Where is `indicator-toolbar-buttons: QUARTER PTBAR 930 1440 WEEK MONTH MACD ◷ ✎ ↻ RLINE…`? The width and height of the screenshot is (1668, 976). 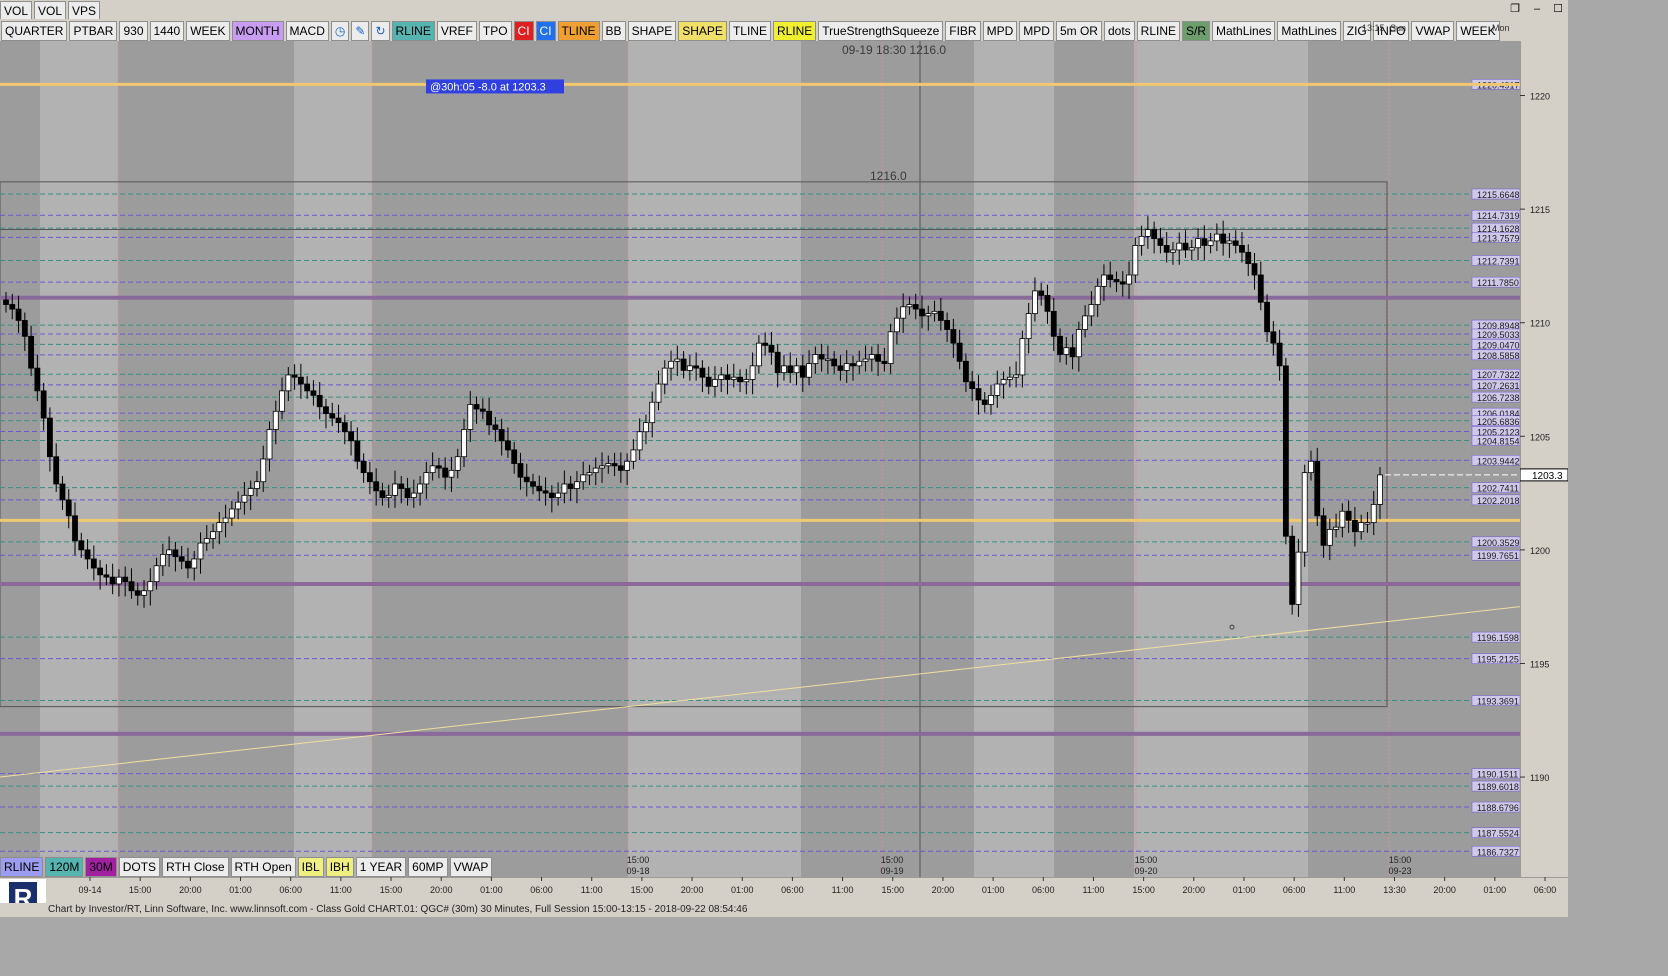
indicator-toolbar-buttons: QUARTER PTBAR 930 1440 WEEK MONTH MACD ◷ ✎ ↻ RLINE… is located at coordinates (750, 31).